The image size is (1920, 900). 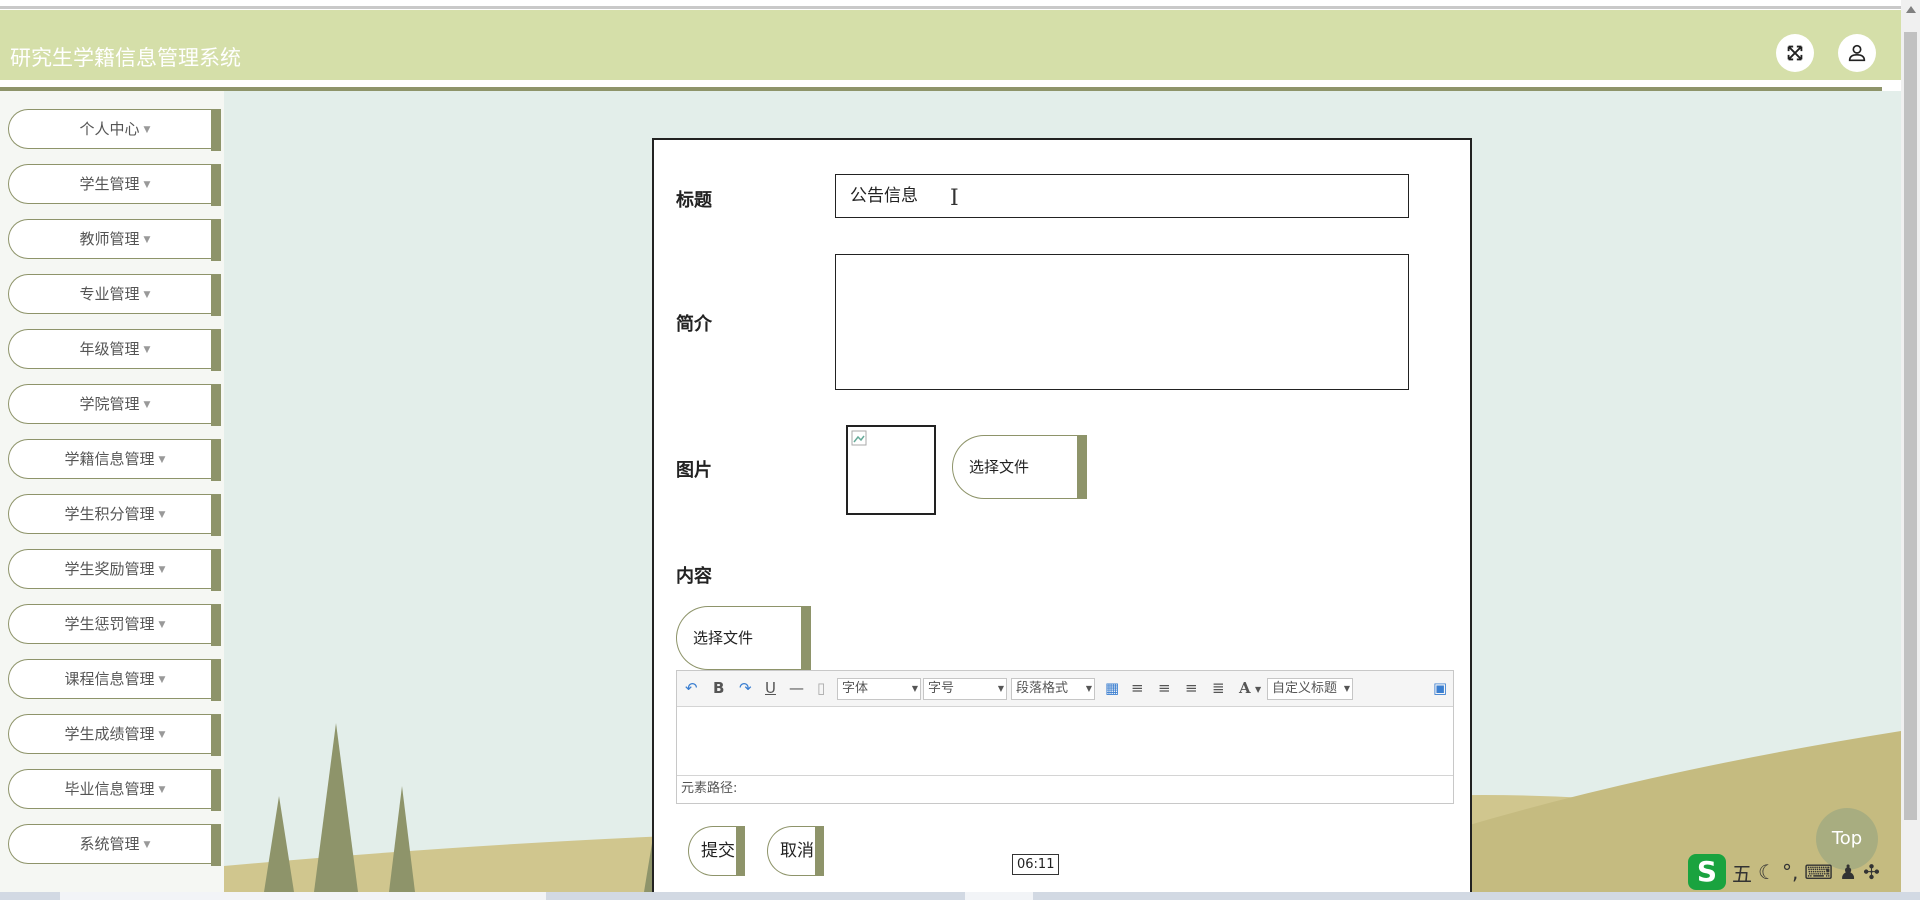 What do you see at coordinates (1707, 872) in the screenshot?
I see `ime-logo-icon: S` at bounding box center [1707, 872].